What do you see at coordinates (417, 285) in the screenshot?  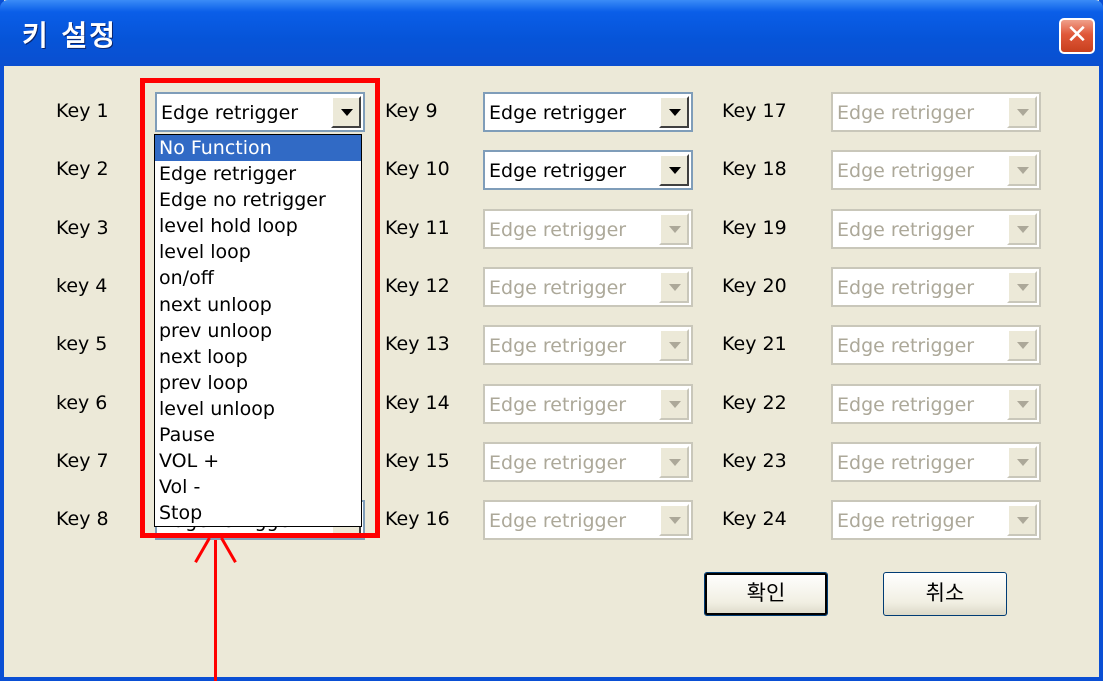 I see `key-label: Key 12` at bounding box center [417, 285].